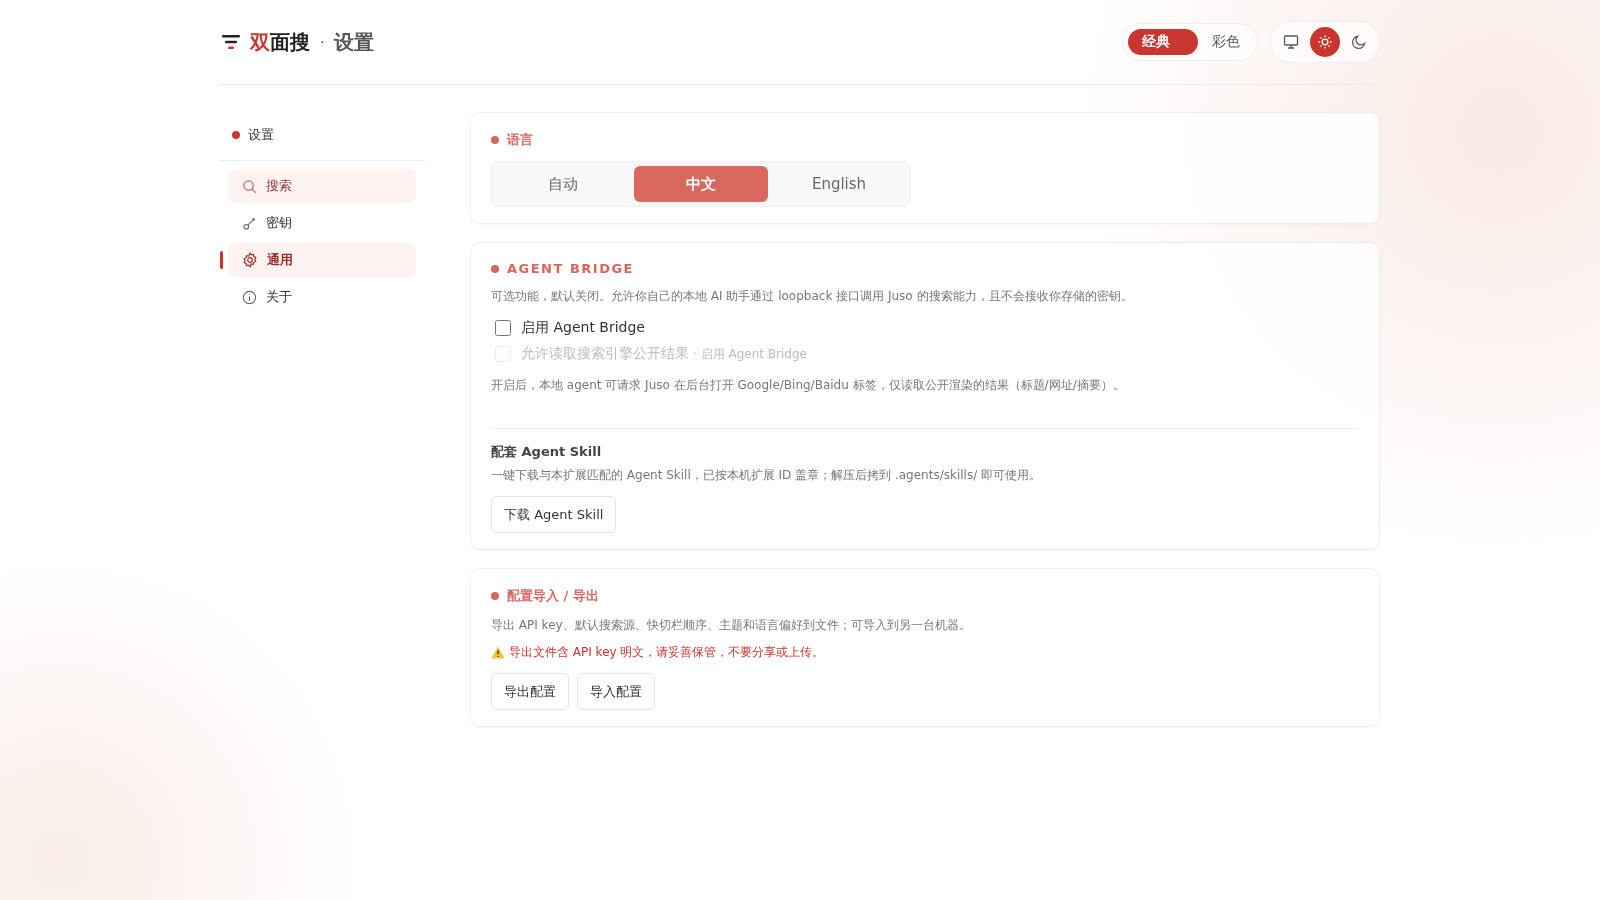 The width and height of the screenshot is (1600, 900). What do you see at coordinates (322, 297) in the screenshot?
I see `sidebar-item: 关于` at bounding box center [322, 297].